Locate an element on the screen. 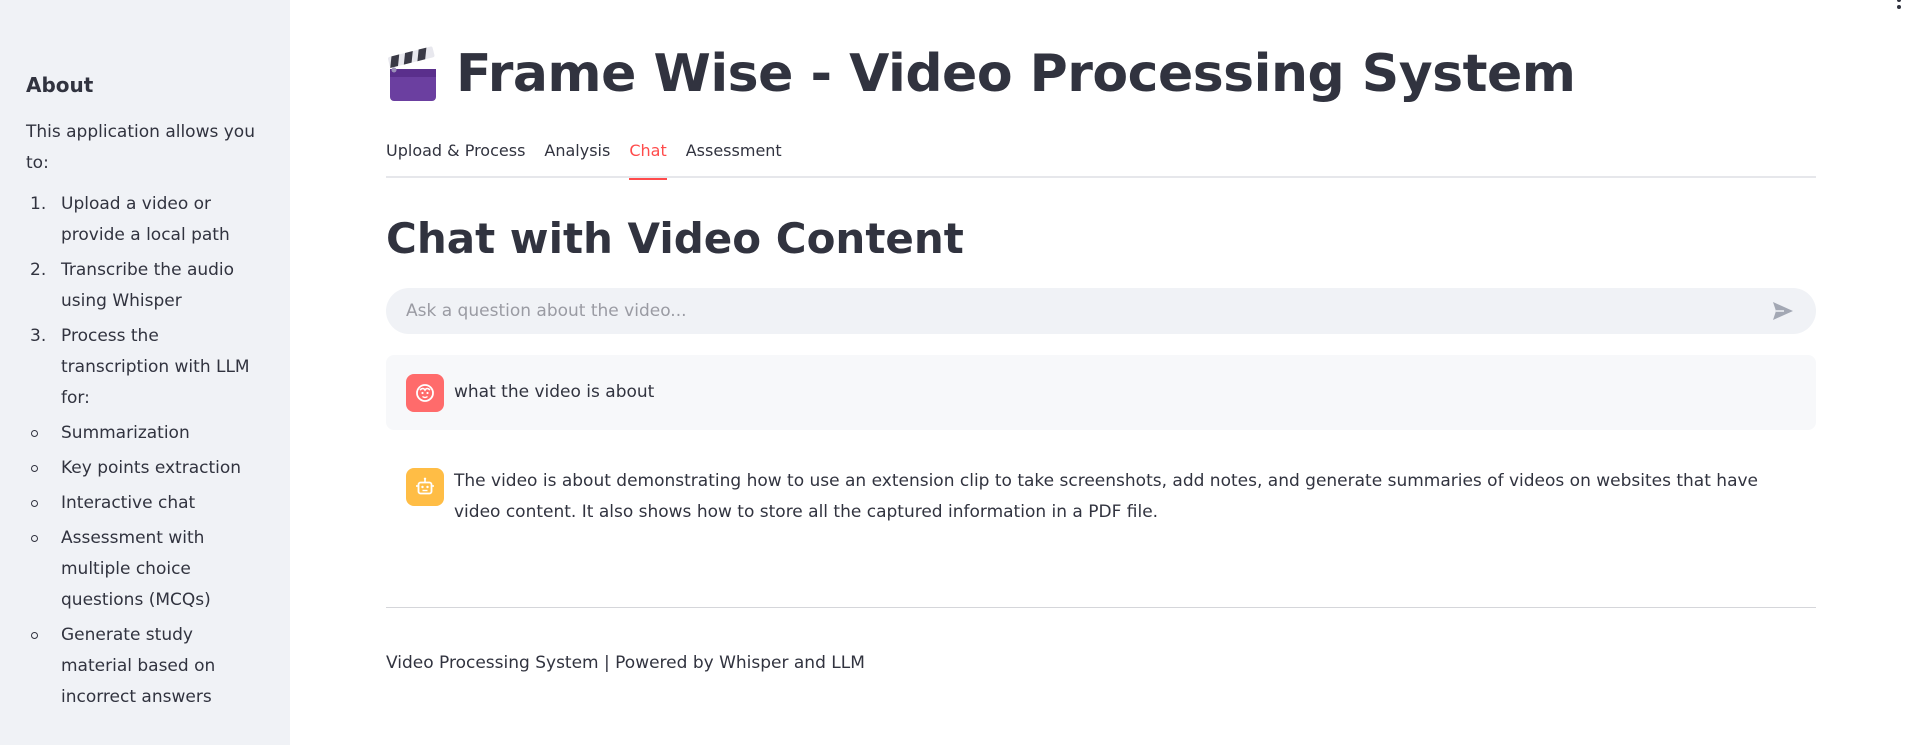 This screenshot has width=1915, height=745. feature-item: Key points extraction is located at coordinates (145, 468).